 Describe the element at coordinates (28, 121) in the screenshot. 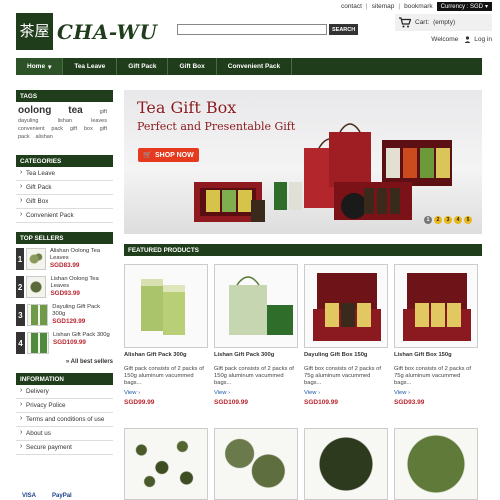

I see `tag-link: dayuling` at that location.